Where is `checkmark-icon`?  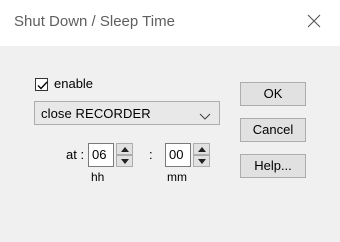 checkmark-icon is located at coordinates (42, 85).